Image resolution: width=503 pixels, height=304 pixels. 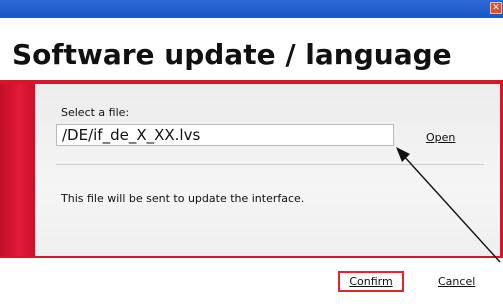 I want to click on confirm-button: Confirm, so click(x=371, y=281).